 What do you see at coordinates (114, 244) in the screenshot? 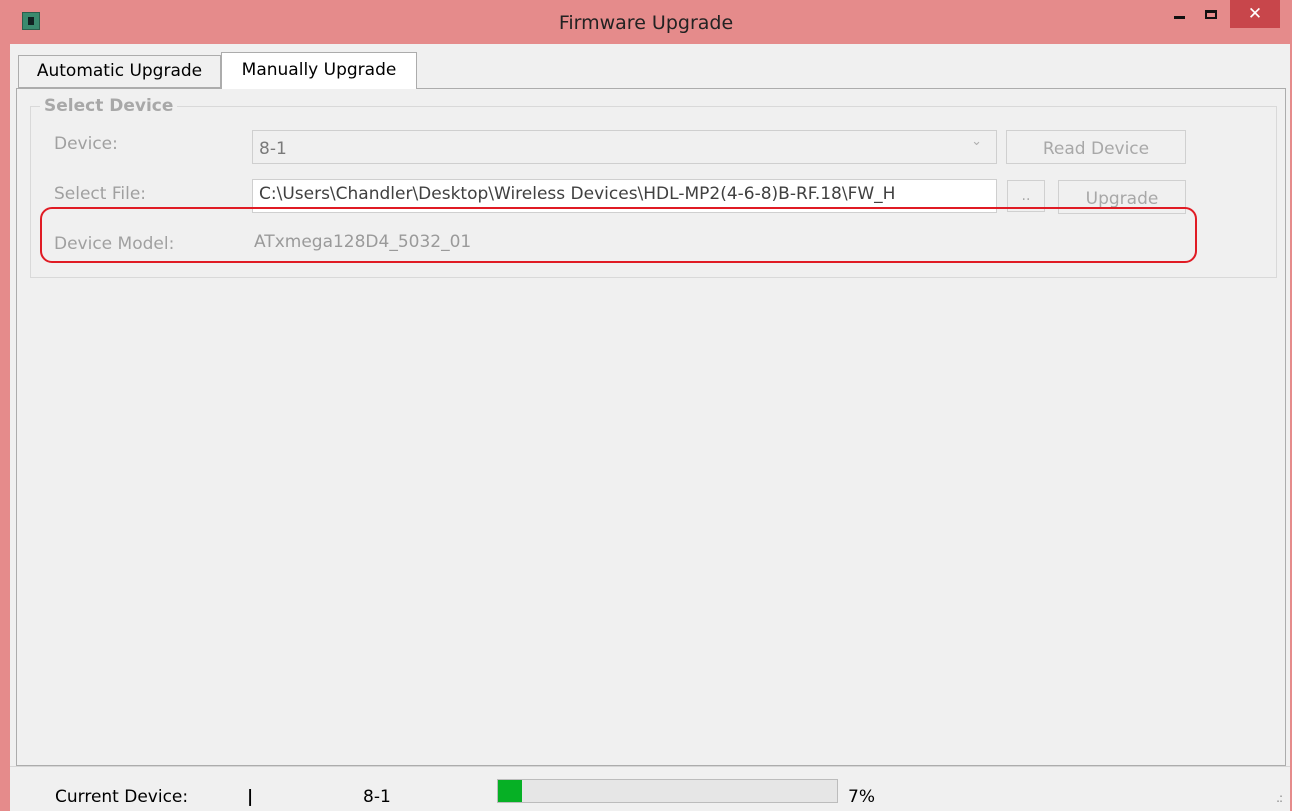
I see `device-model-label: Device Model:` at bounding box center [114, 244].